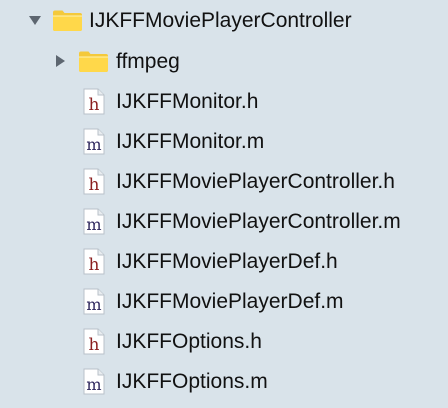 The image size is (448, 408). Describe the element at coordinates (230, 301) in the screenshot. I see `file-name: IJKFFMoviePlayerDef.m` at that location.